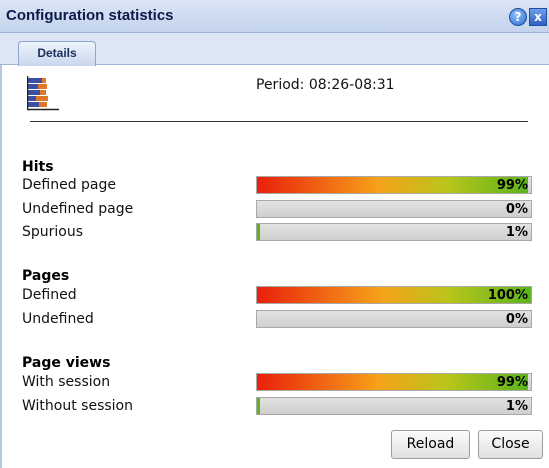  Describe the element at coordinates (325, 85) in the screenshot. I see `period-label: Period: 08:26-08:31` at that location.